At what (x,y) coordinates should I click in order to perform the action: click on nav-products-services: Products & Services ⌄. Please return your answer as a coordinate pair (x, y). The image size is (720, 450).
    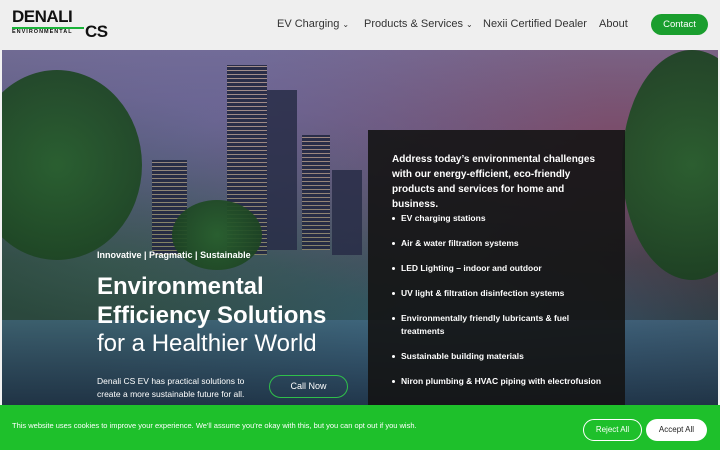
    Looking at the image, I should click on (418, 24).